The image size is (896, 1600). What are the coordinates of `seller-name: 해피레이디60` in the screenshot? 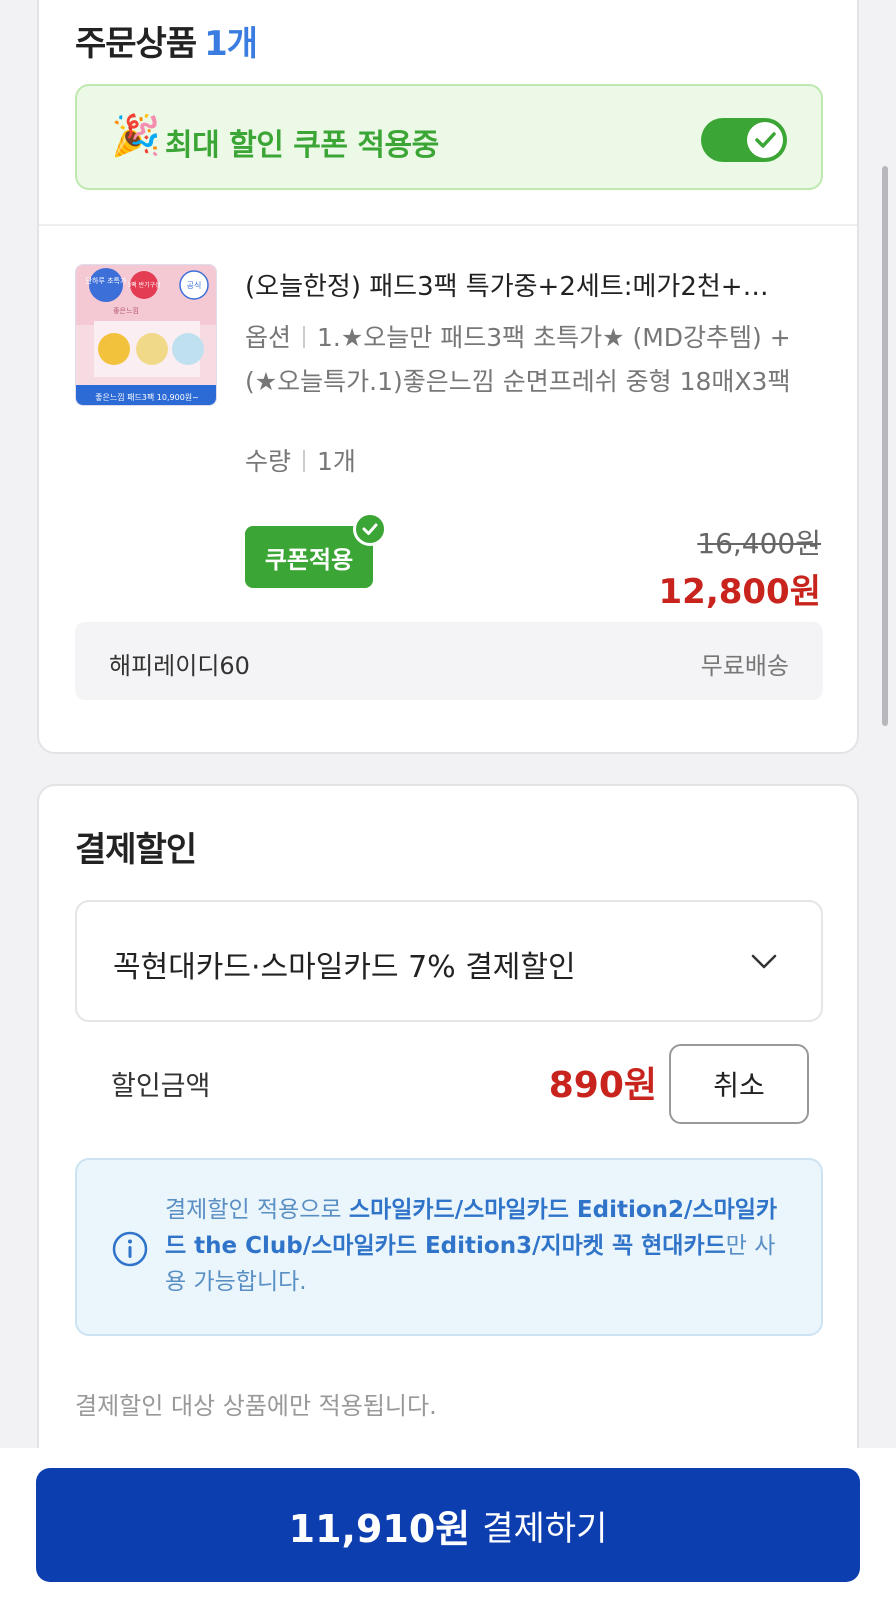 It's located at (179, 663).